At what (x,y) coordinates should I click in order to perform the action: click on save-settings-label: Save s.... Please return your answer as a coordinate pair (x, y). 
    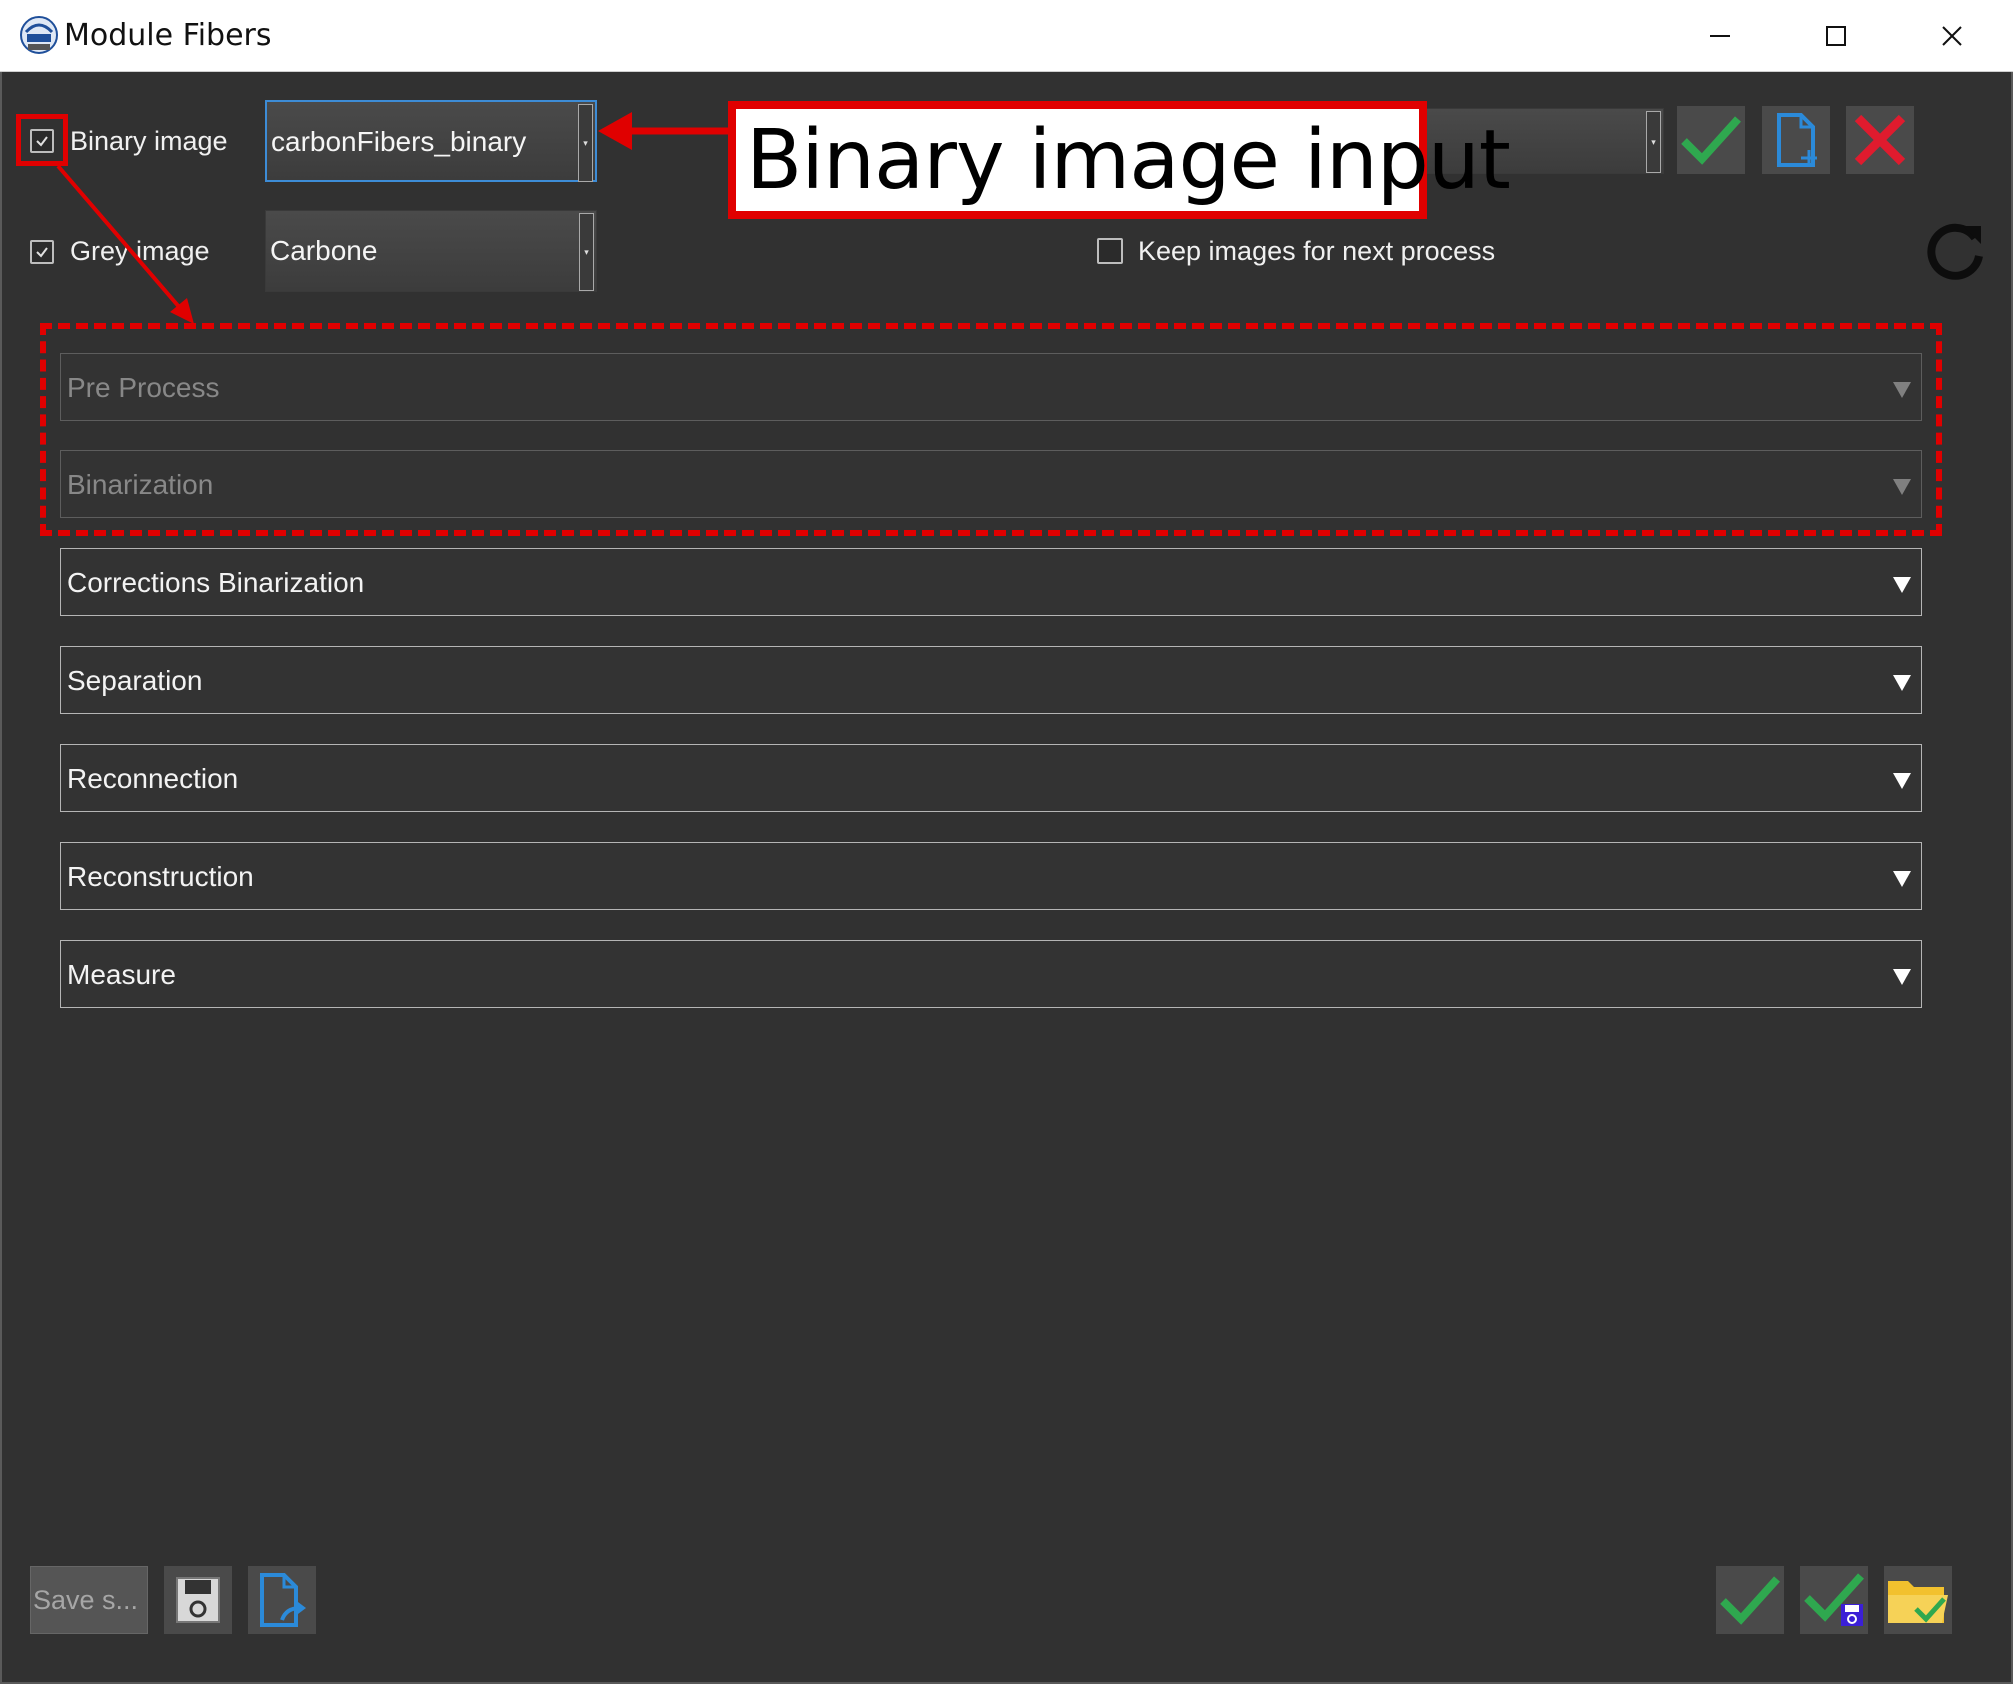
    Looking at the image, I should click on (86, 1600).